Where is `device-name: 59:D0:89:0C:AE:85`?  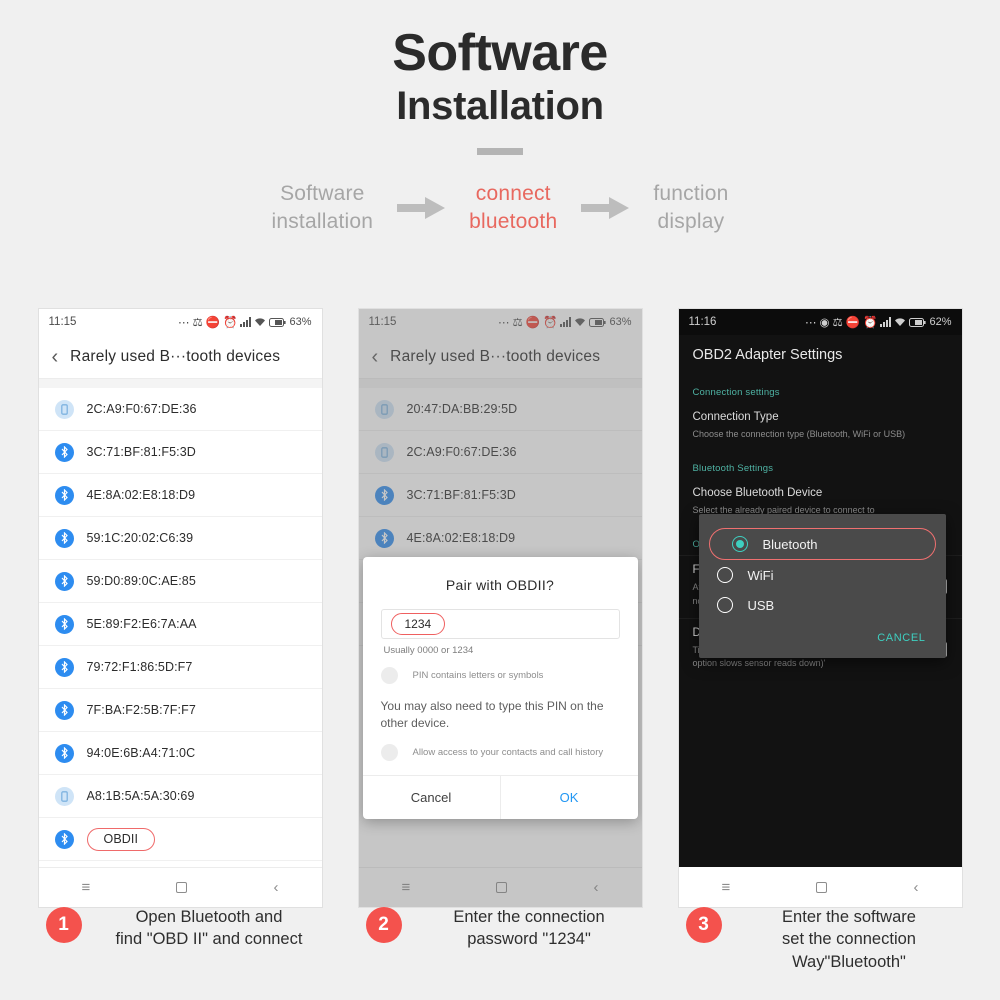
device-name: 59:D0:89:0C:AE:85 is located at coordinates (141, 581).